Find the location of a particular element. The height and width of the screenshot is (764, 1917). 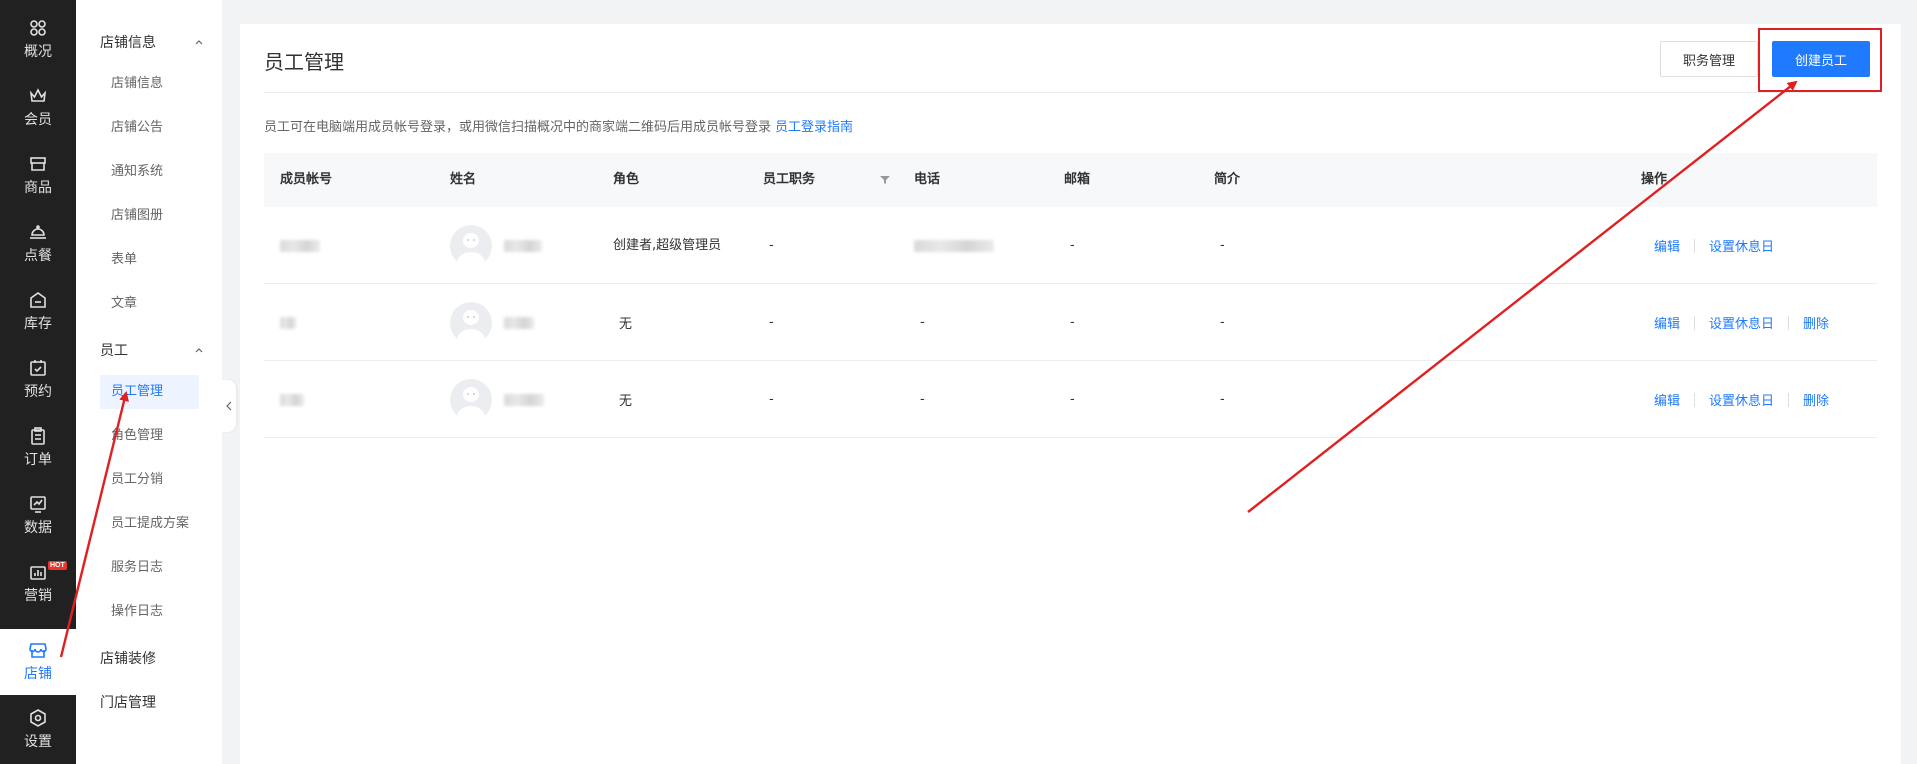

position-management-button: 职务管理 is located at coordinates (1709, 59).